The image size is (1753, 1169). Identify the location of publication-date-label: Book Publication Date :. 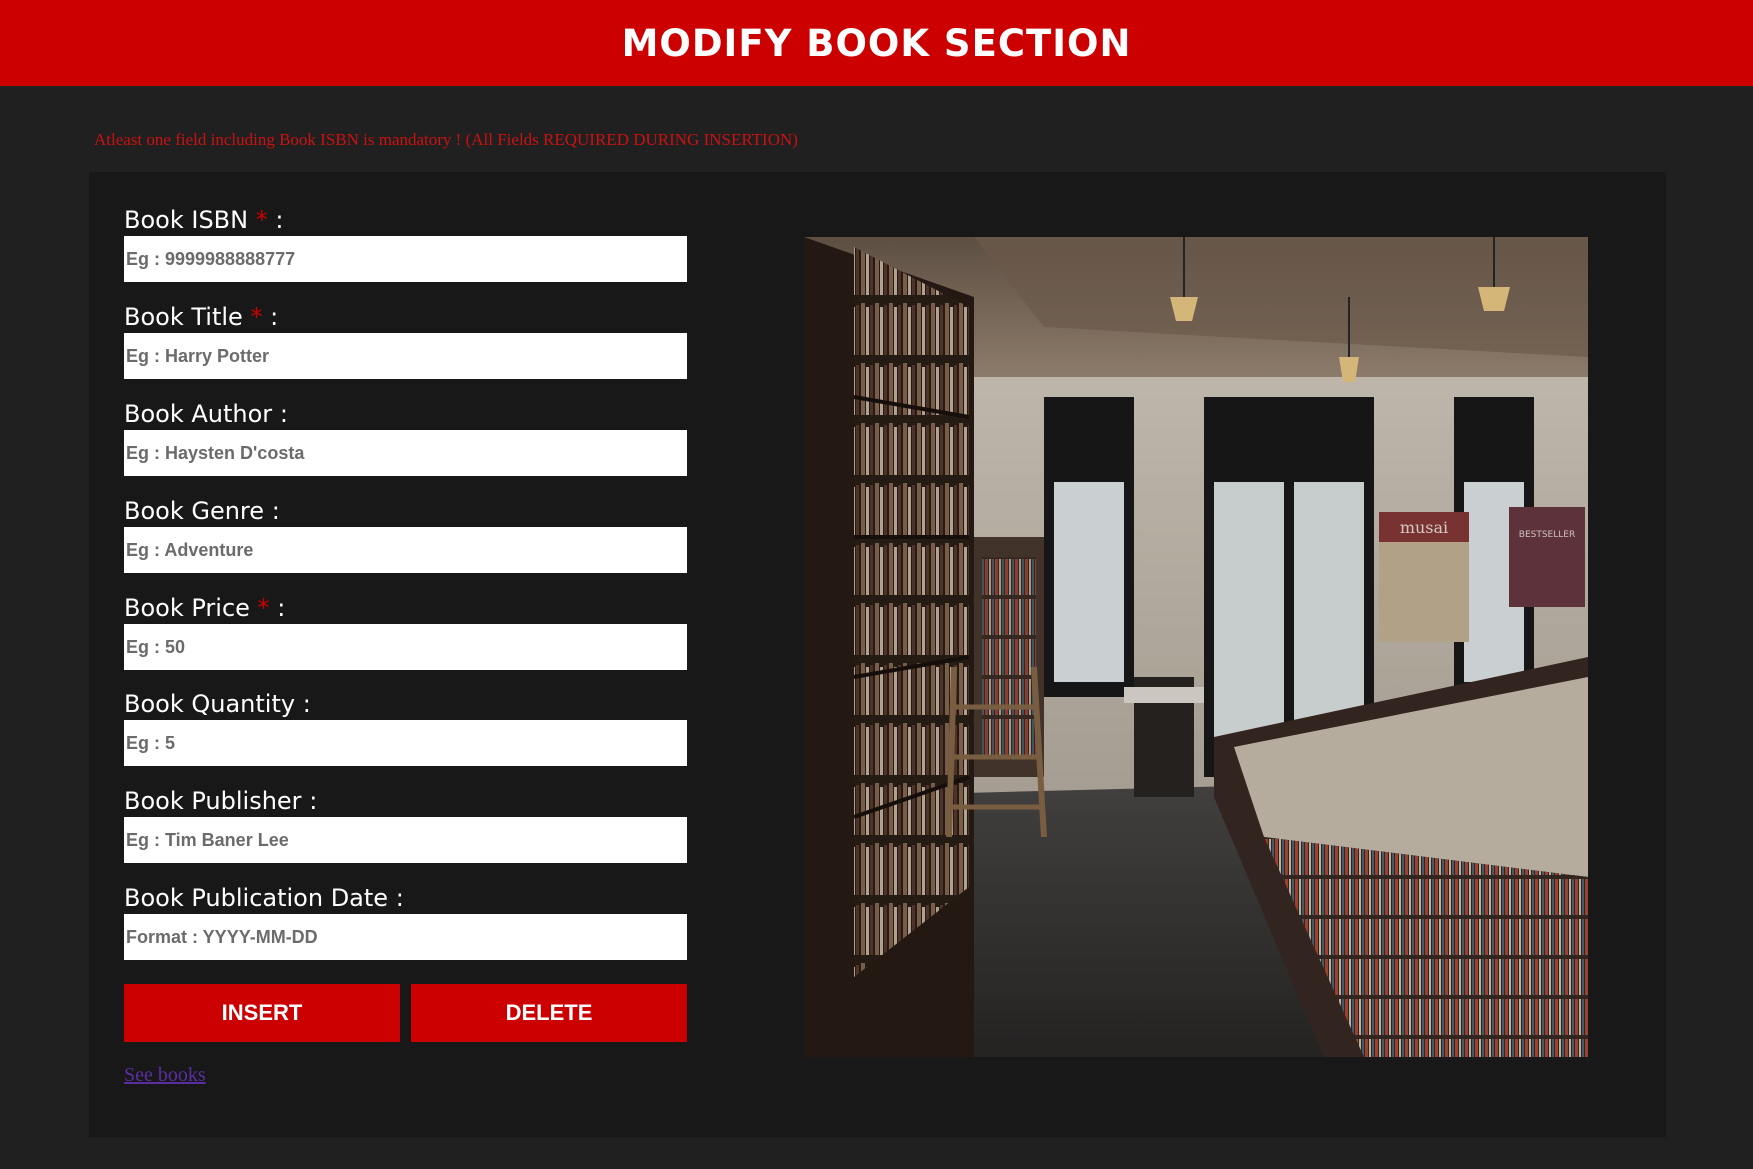
(264, 898).